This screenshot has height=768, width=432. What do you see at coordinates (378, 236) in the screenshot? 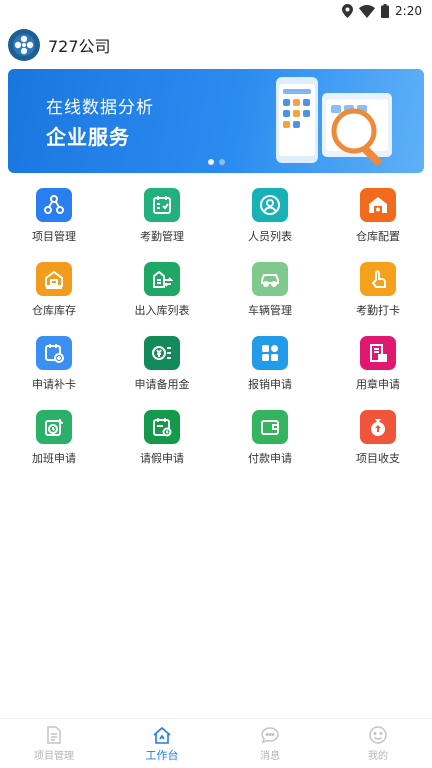
I see `grid-item-label: 仓库配置` at bounding box center [378, 236].